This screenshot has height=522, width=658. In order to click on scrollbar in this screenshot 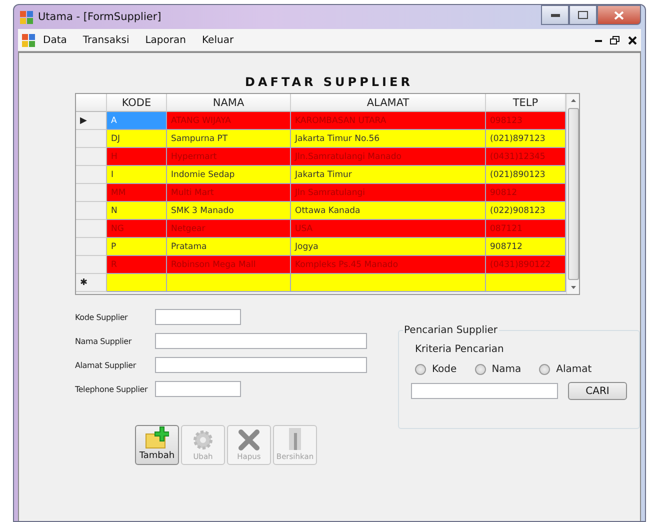, I will do `click(572, 194)`.